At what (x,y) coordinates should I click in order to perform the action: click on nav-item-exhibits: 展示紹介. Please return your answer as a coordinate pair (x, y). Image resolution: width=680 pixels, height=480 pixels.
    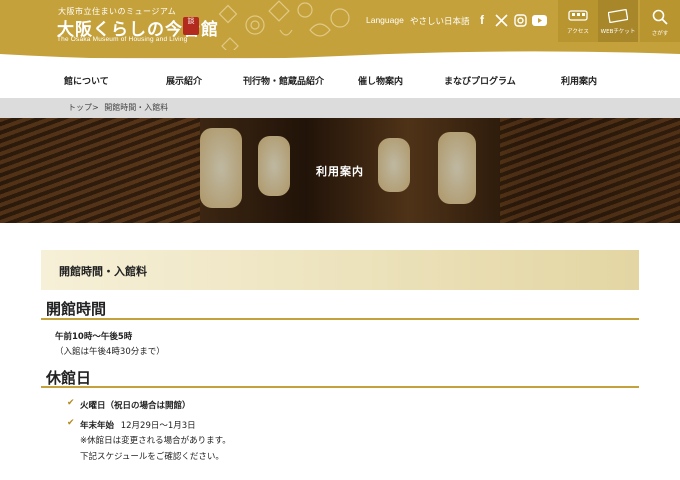
    Looking at the image, I should click on (184, 80).